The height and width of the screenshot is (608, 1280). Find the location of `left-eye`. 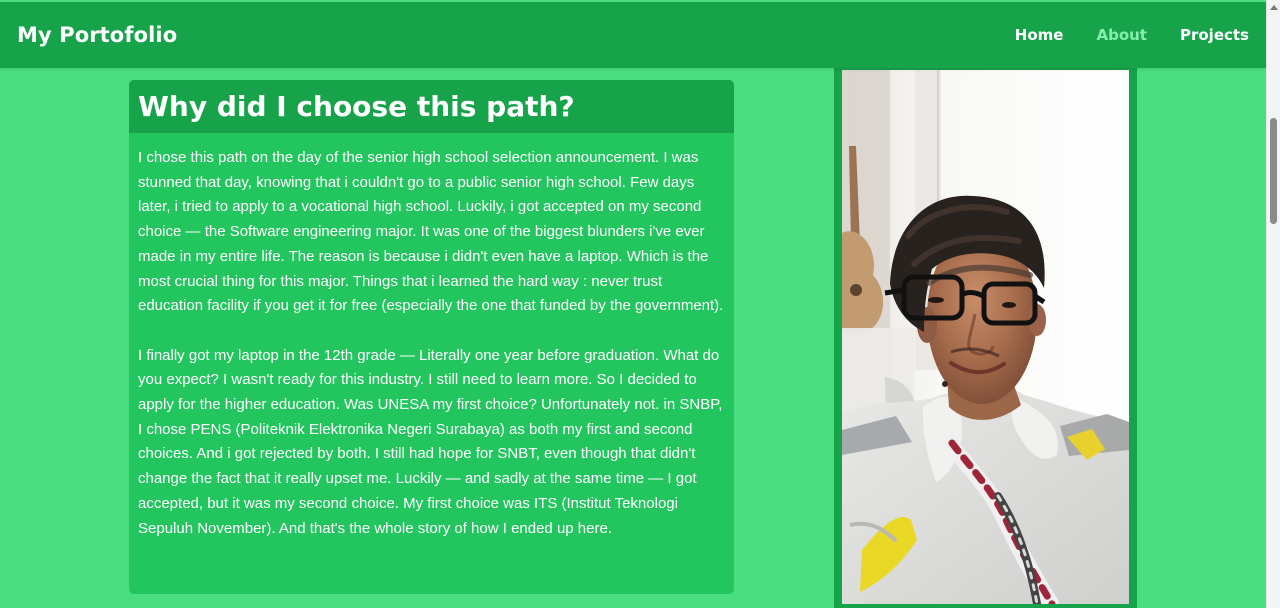

left-eye is located at coordinates (936, 300).